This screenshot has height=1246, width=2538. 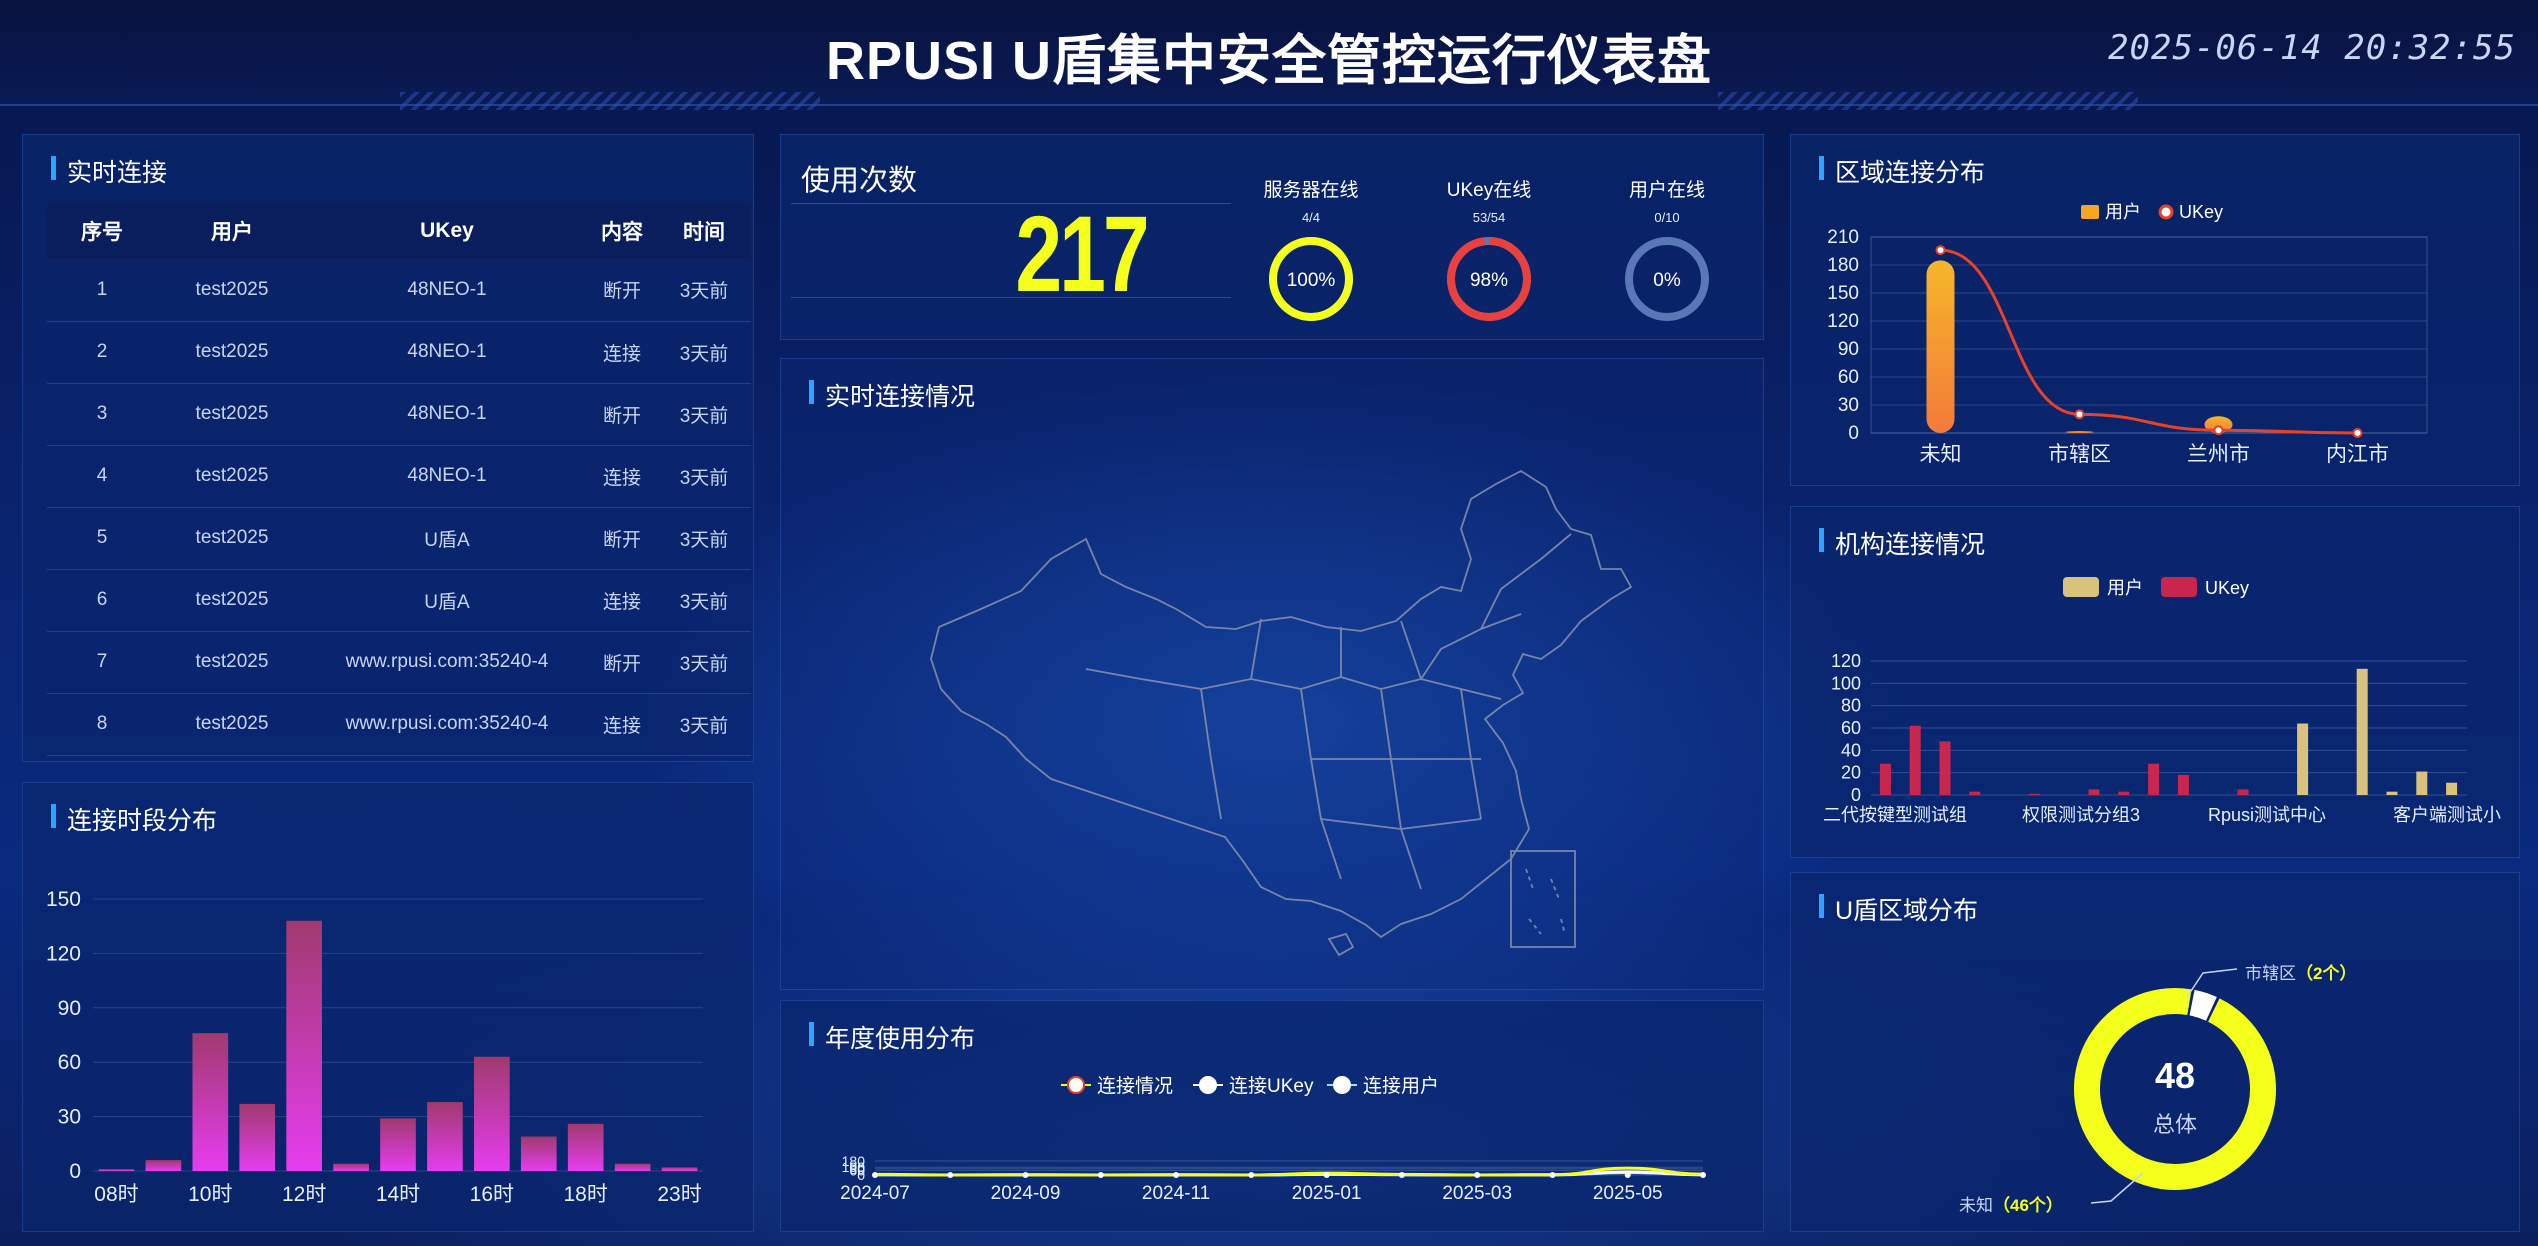 What do you see at coordinates (399, 600) in the screenshot?
I see `table-row: 6 test2025 U盾A 连接 3天前` at bounding box center [399, 600].